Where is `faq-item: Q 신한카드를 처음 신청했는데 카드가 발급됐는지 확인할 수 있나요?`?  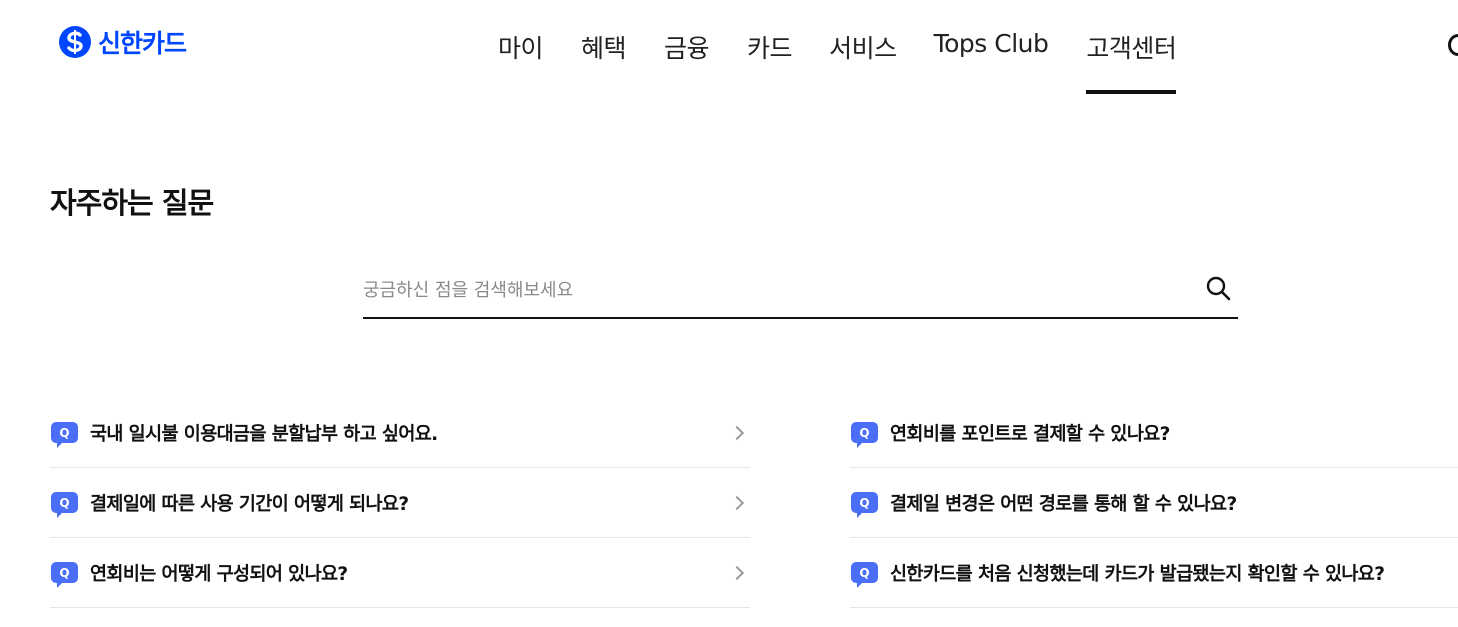
faq-item: Q 신한카드를 처음 신청했는데 카드가 발급됐는지 확인할 수 있나요? is located at coordinates (1154, 573).